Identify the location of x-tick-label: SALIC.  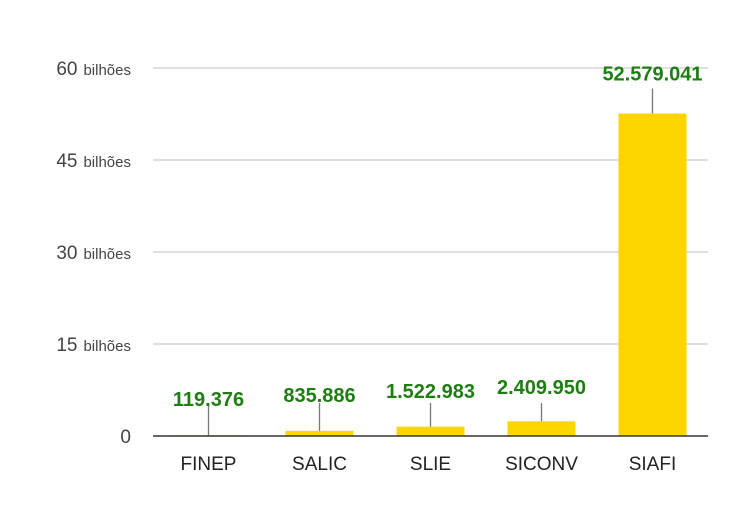
(319, 464).